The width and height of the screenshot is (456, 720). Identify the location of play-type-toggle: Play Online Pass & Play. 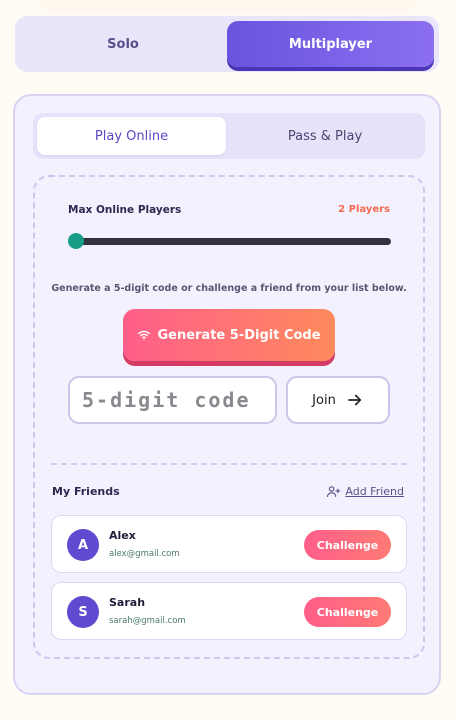
(229, 136).